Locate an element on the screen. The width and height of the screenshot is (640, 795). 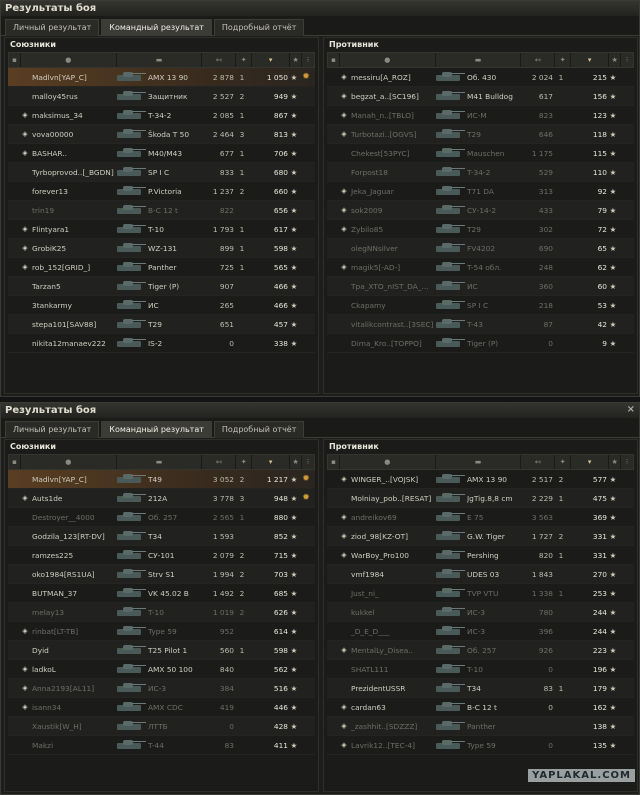
player-row: ◈ MentalLy_Disea.. Об. 257 926 223 ★ is located at coordinates (480, 650).